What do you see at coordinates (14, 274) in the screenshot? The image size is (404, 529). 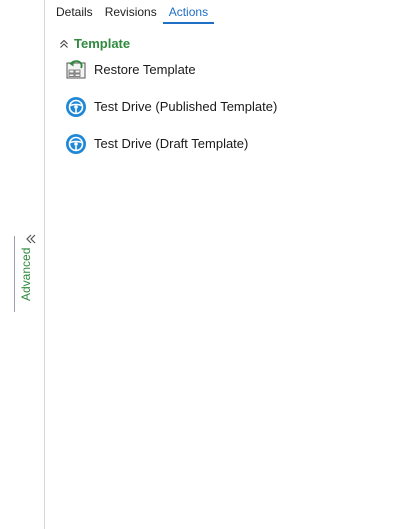 I see `advanced-tab-indicator` at bounding box center [14, 274].